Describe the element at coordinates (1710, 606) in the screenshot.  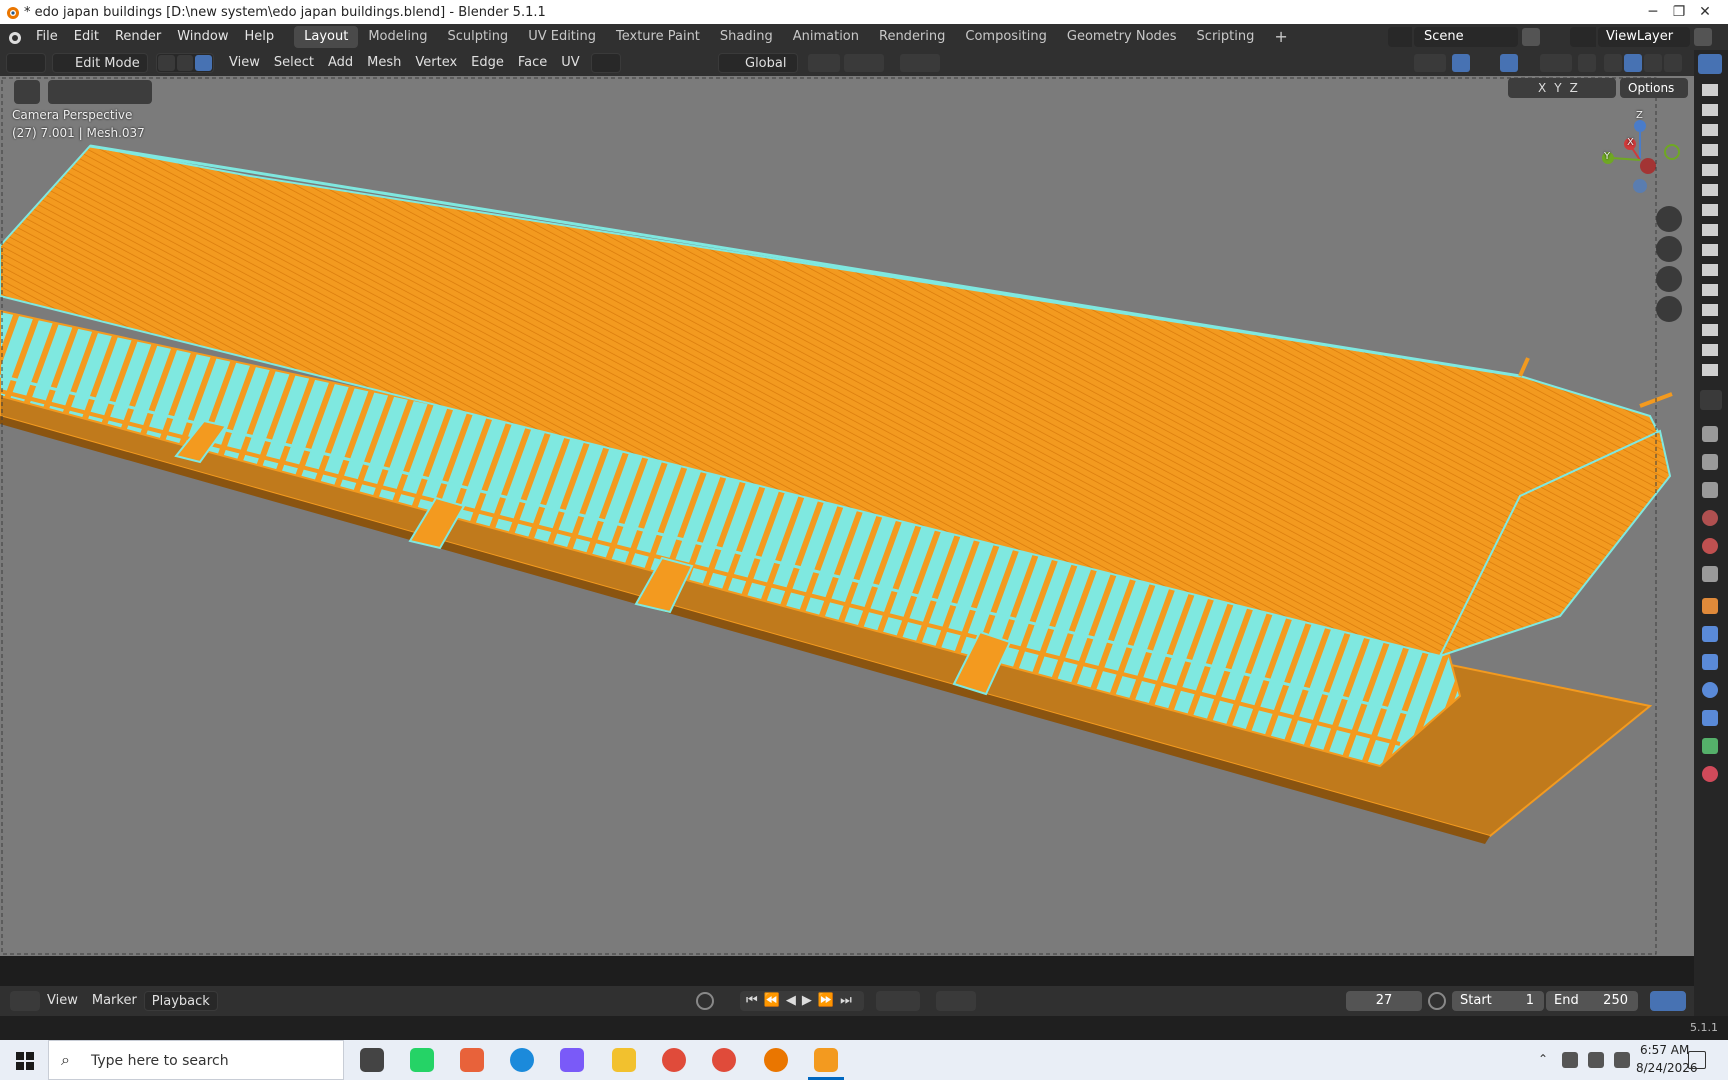
I see `object-properties-icon` at that location.